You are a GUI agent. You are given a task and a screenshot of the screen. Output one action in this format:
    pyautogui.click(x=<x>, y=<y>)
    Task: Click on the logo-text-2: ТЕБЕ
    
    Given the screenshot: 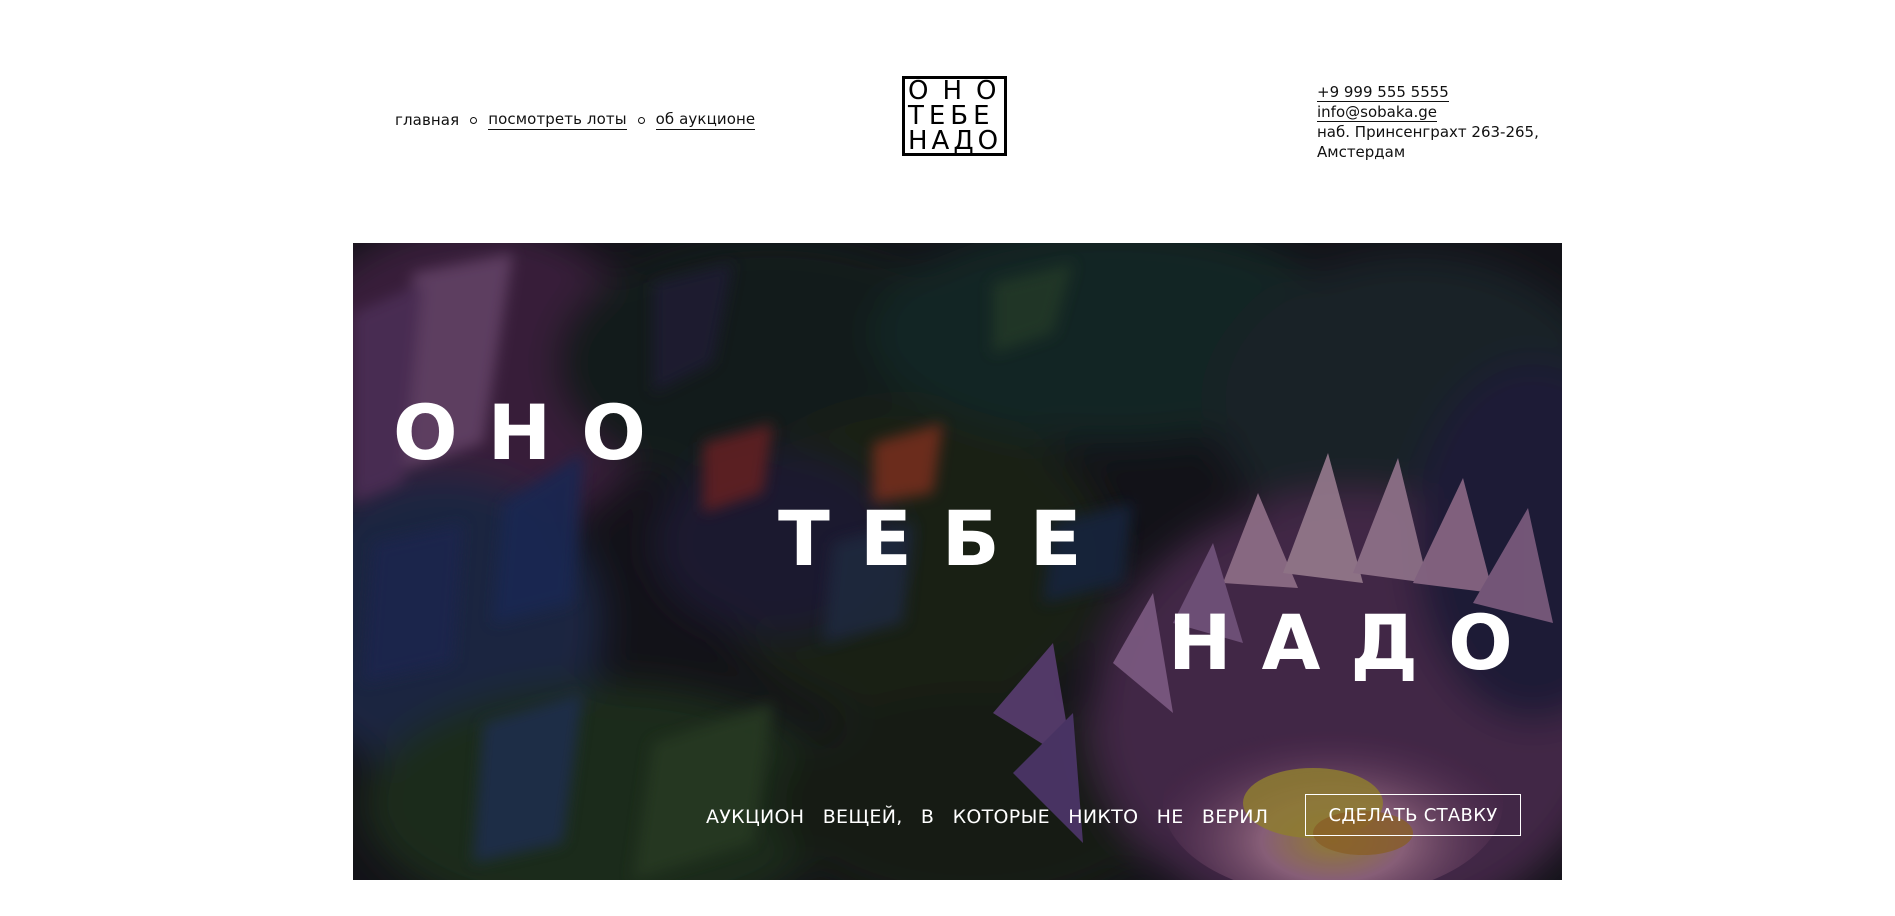 What is the action you would take?
    pyautogui.click(x=951, y=116)
    